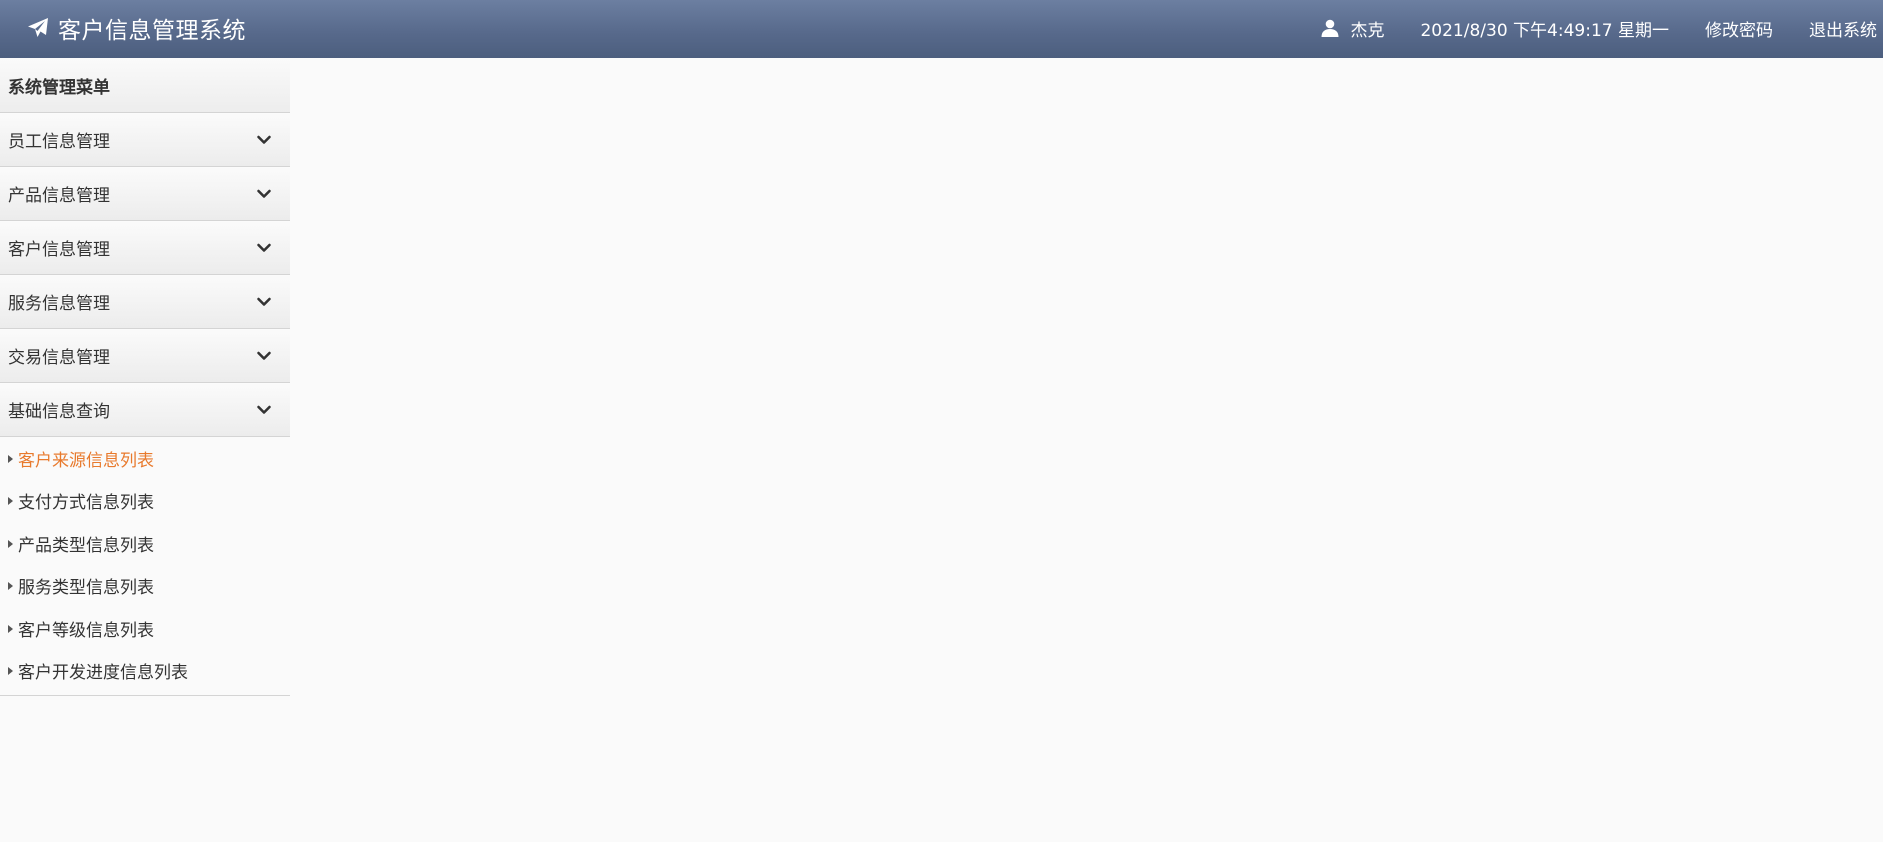 The width and height of the screenshot is (1883, 842). Describe the element at coordinates (145, 248) in the screenshot. I see `menu-group-customer: 客户信息管理` at that location.